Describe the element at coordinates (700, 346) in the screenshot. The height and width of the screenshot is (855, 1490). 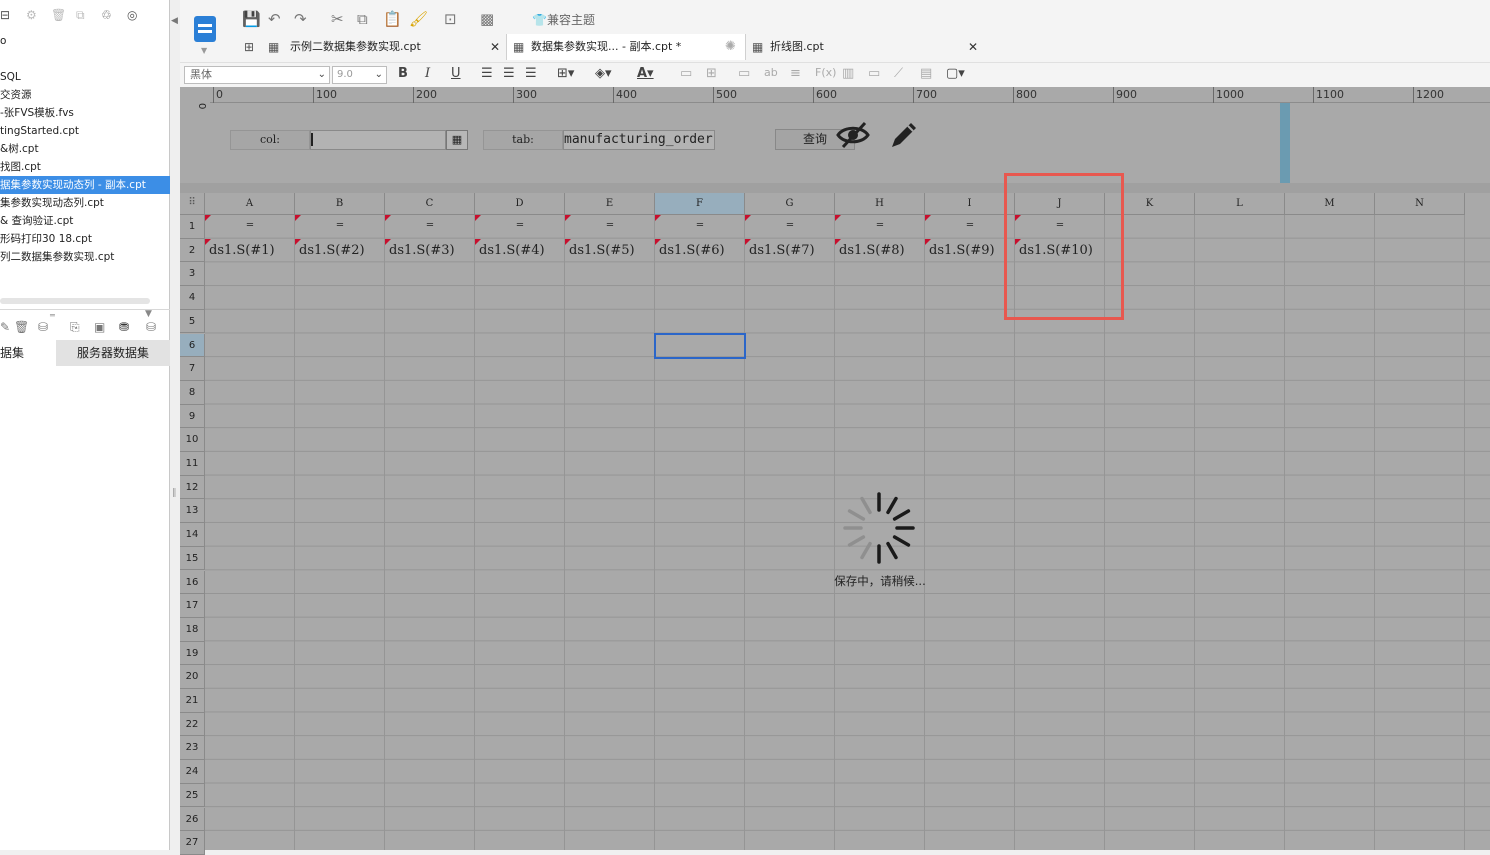
I see `selected-cell` at that location.